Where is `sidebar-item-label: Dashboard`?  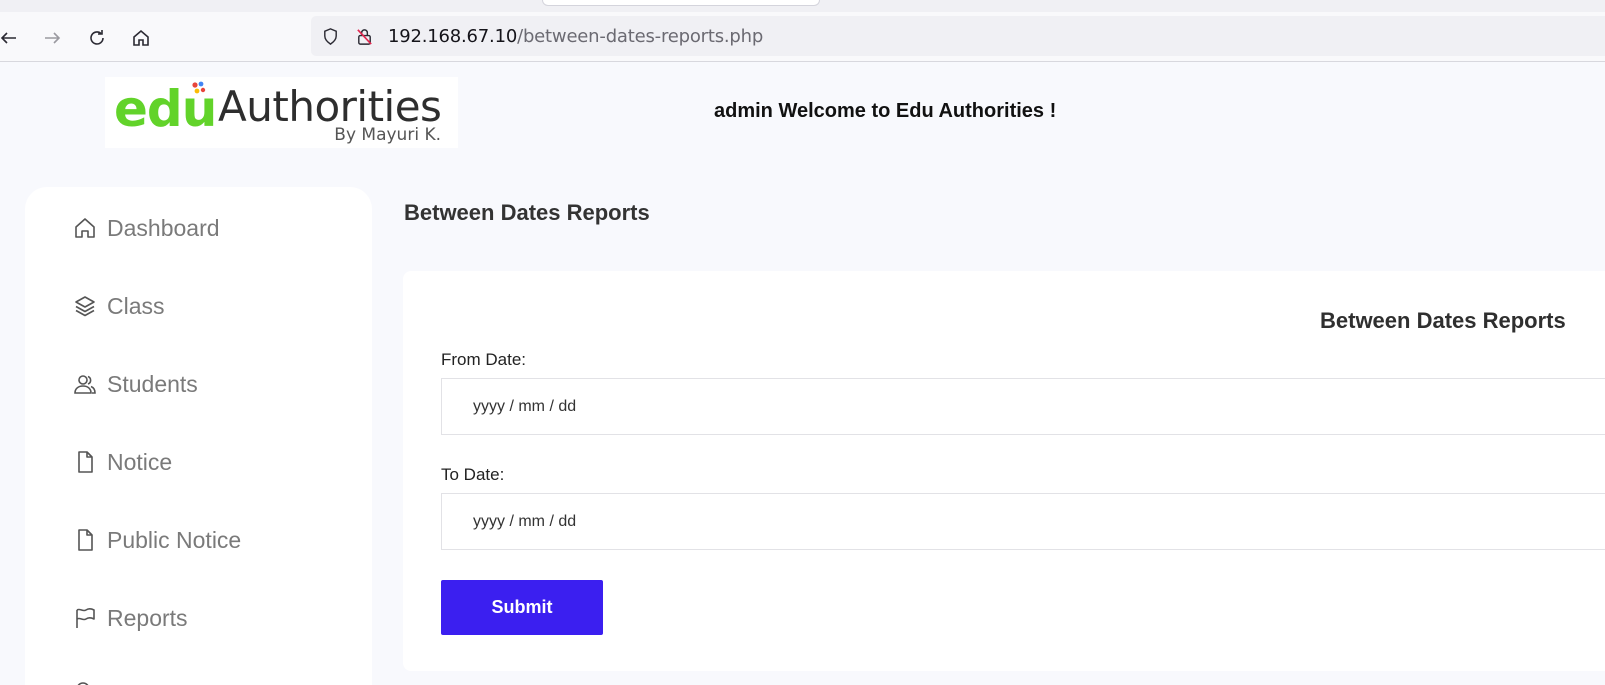 sidebar-item-label: Dashboard is located at coordinates (163, 227).